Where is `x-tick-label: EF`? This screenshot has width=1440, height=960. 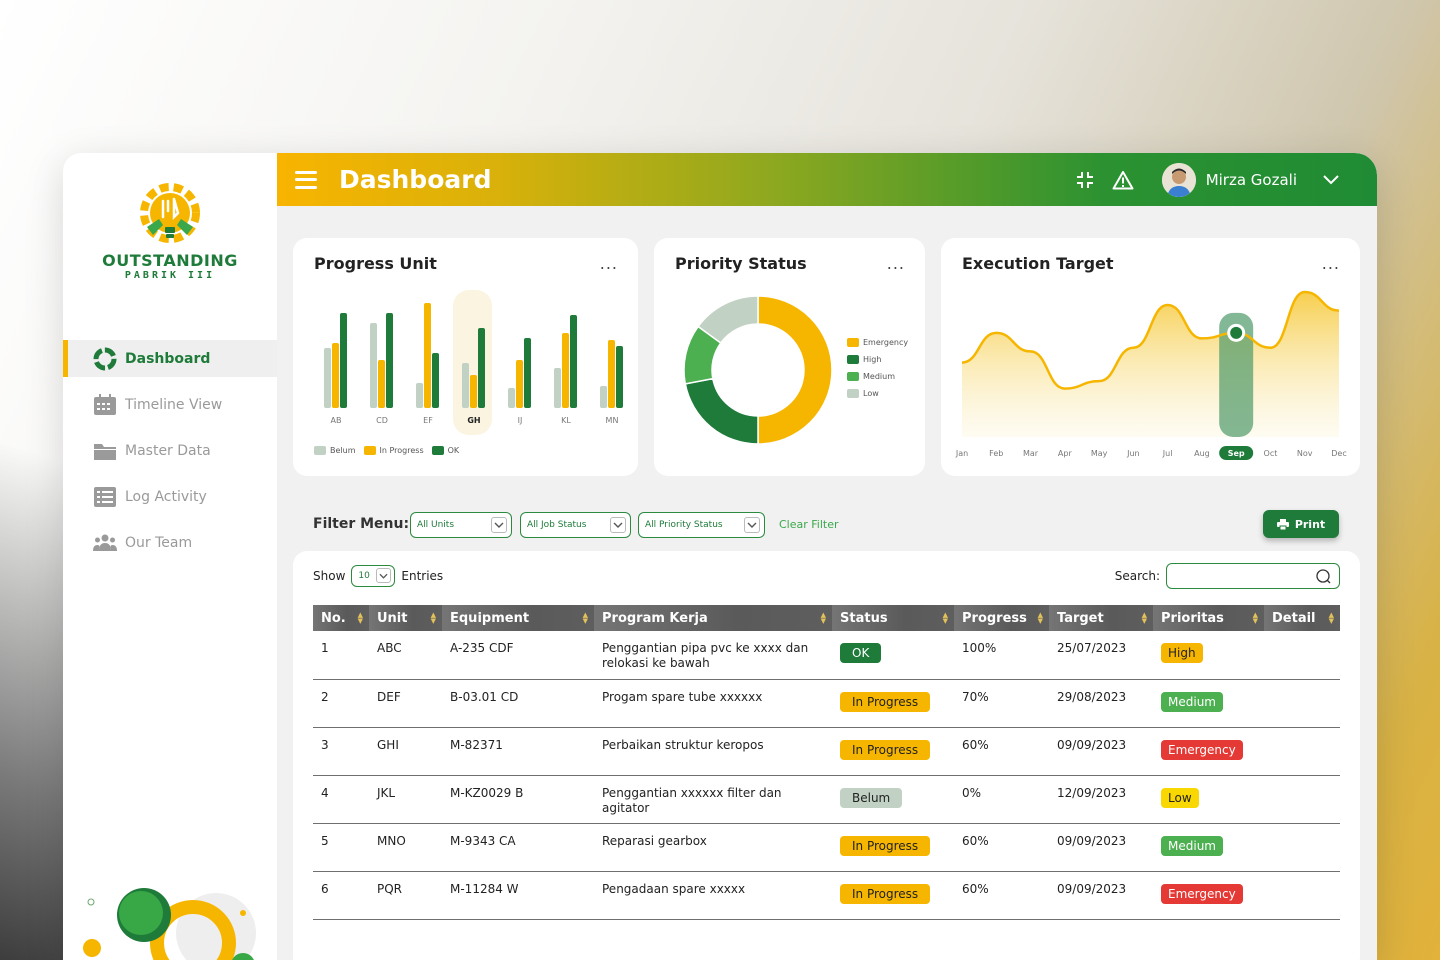 x-tick-label: EF is located at coordinates (428, 420).